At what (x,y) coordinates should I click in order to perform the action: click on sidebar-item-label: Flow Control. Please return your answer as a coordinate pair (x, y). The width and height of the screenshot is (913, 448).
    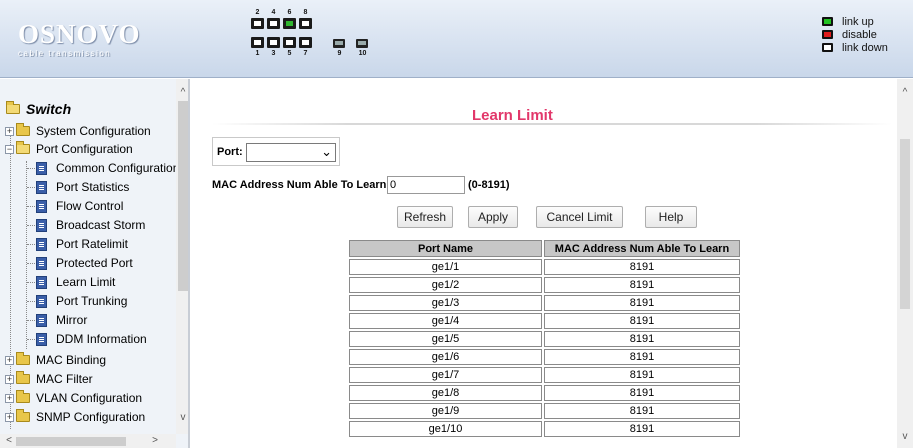
    Looking at the image, I should click on (90, 206).